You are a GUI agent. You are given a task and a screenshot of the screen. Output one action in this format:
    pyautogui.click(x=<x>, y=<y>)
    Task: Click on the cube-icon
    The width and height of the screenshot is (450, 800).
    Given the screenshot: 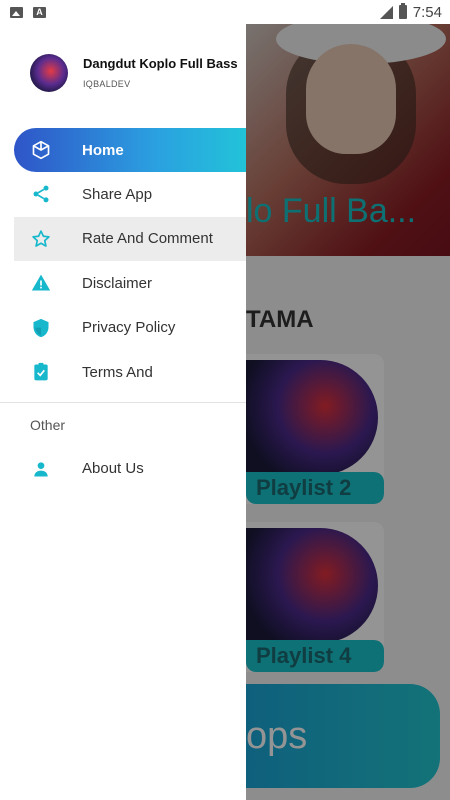 What is the action you would take?
    pyautogui.click(x=41, y=150)
    